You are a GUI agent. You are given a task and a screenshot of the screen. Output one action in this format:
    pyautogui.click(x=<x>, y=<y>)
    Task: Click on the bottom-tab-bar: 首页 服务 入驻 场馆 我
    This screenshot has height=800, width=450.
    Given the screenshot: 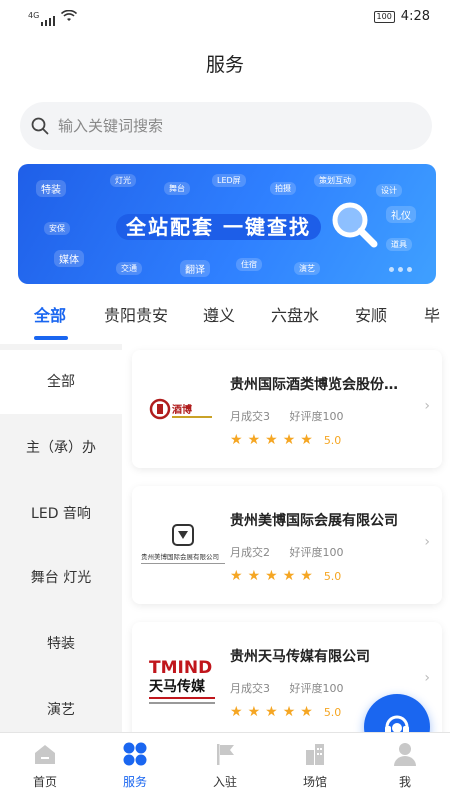 What is the action you would take?
    pyautogui.click(x=225, y=766)
    